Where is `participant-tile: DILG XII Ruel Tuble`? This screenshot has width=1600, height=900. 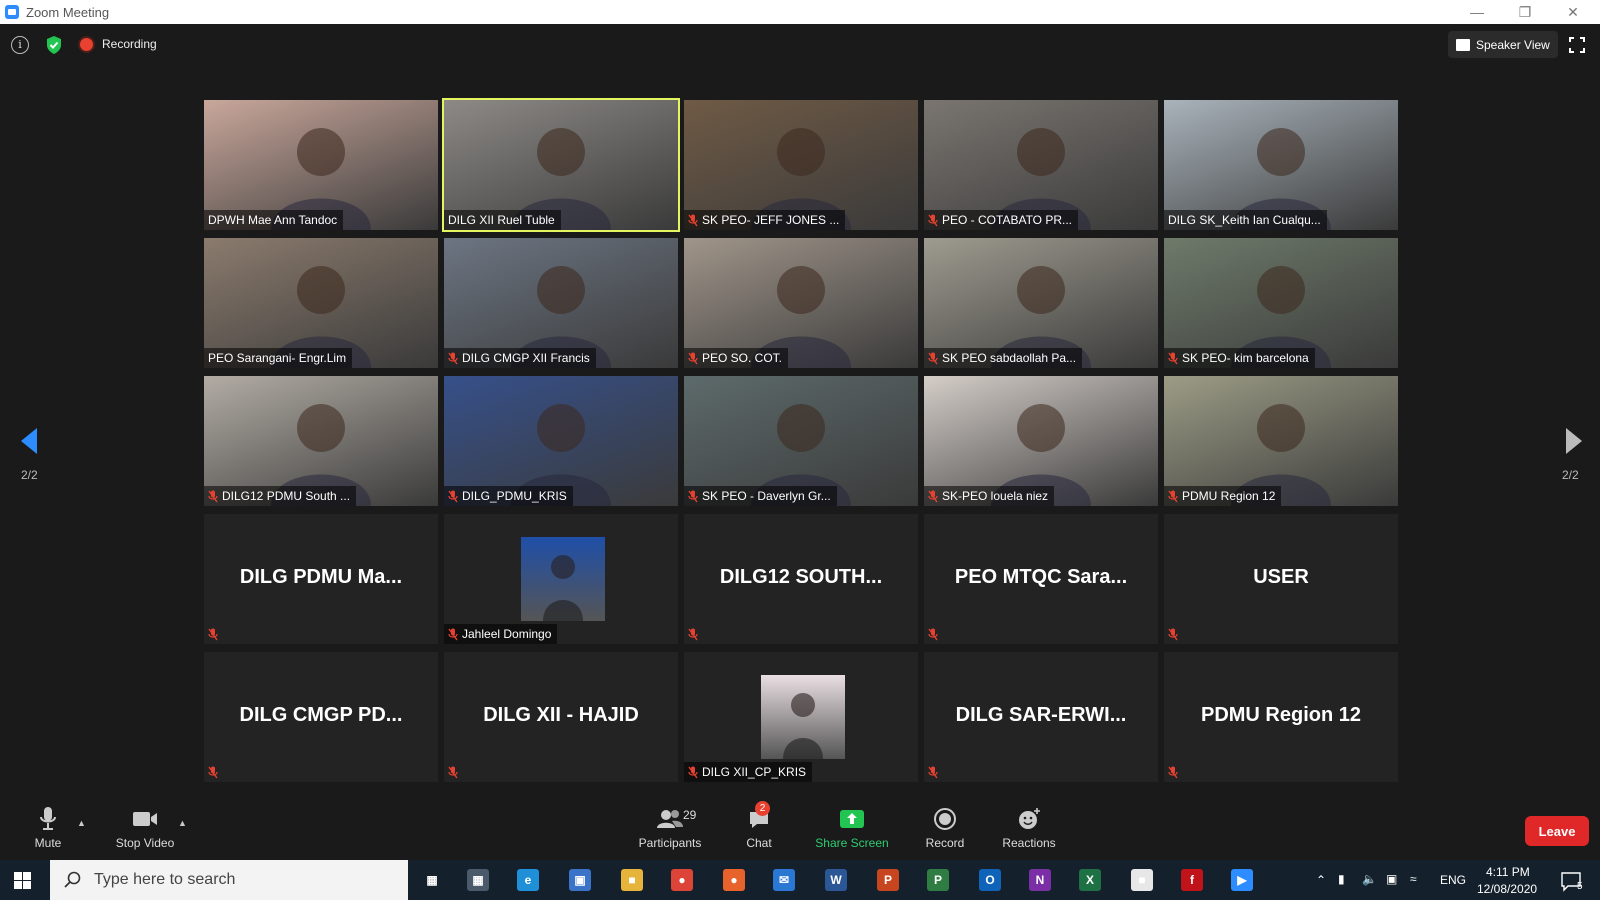 participant-tile: DILG XII Ruel Tuble is located at coordinates (561, 165).